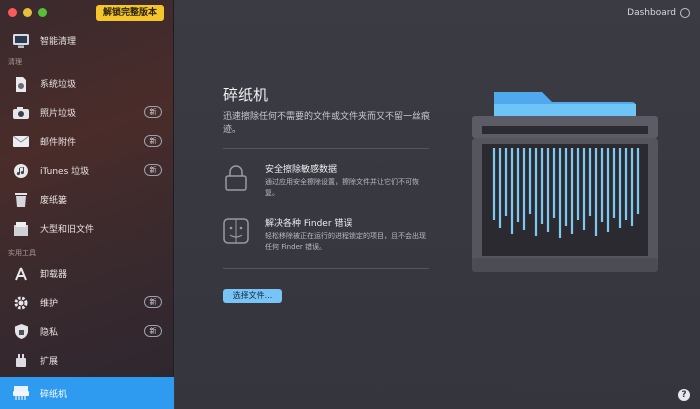  I want to click on section-label-clean: 清理, so click(15, 62).